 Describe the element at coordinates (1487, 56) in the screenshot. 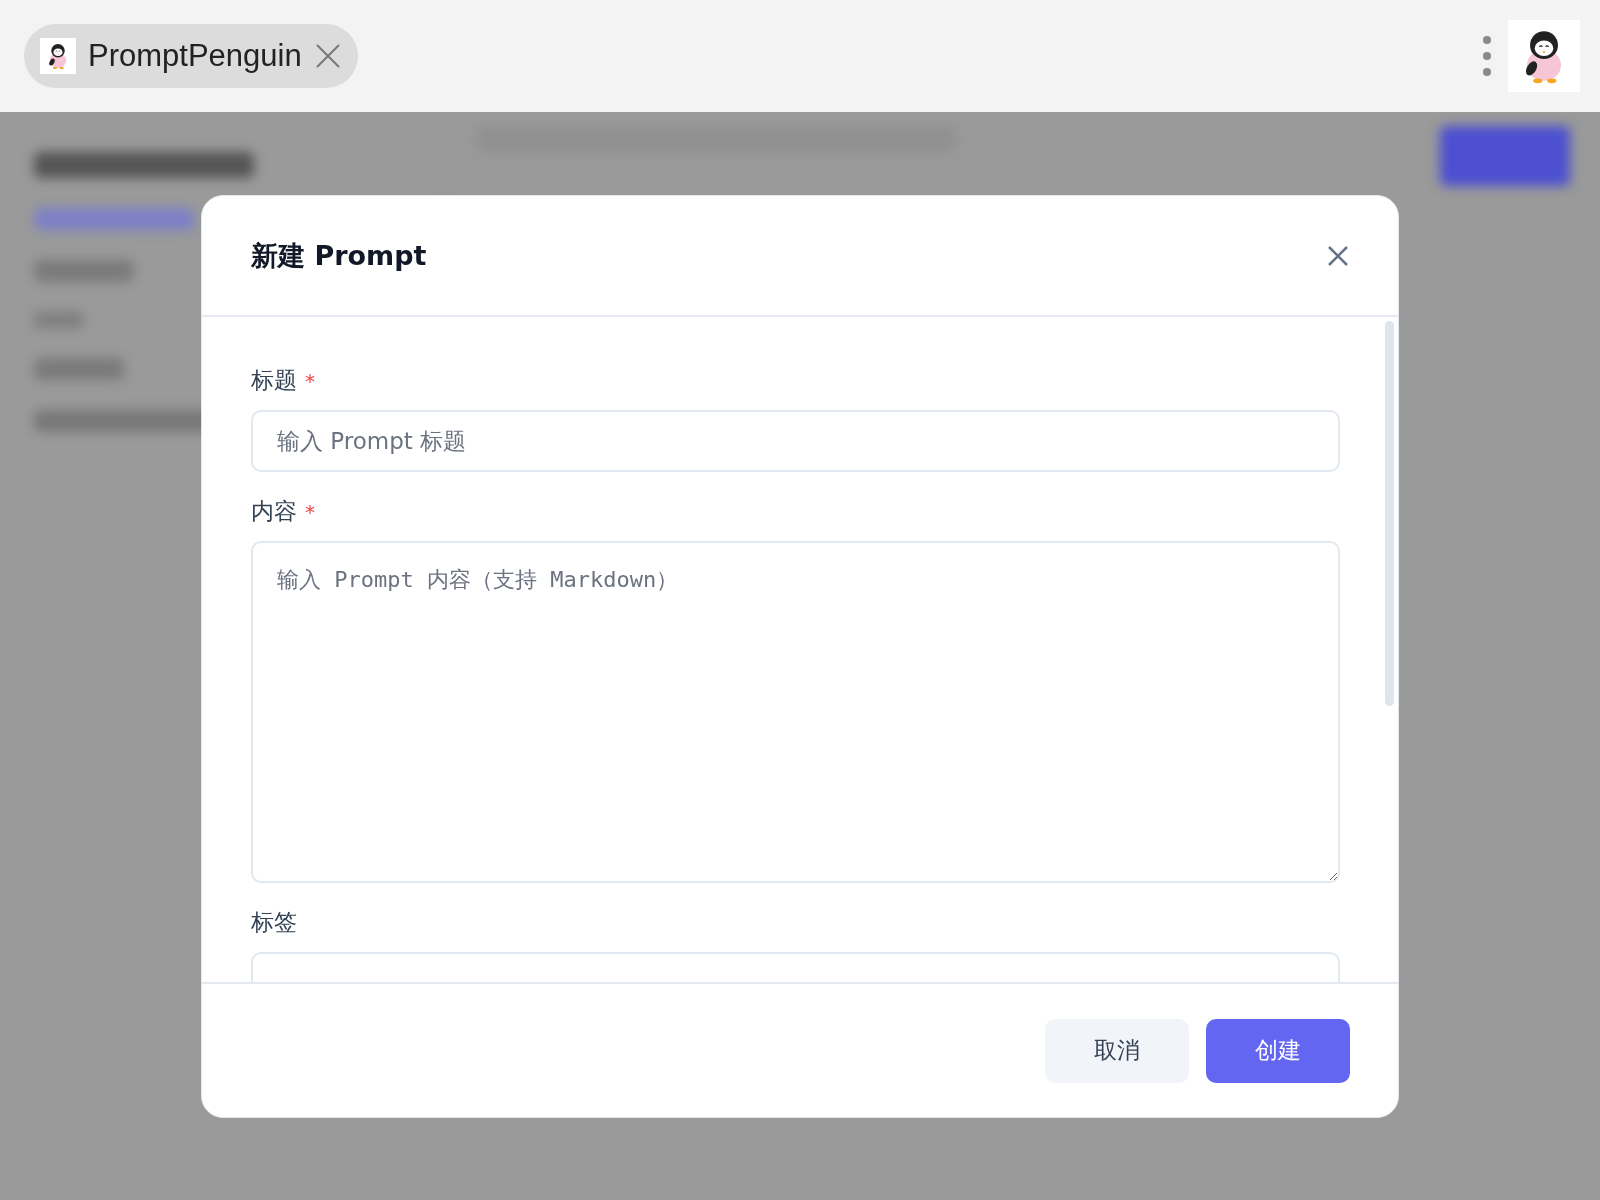

I see `more-menu-icon` at that location.